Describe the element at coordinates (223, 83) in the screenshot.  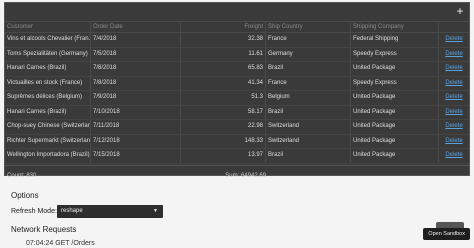
I see `cell-freight: 41.34` at that location.